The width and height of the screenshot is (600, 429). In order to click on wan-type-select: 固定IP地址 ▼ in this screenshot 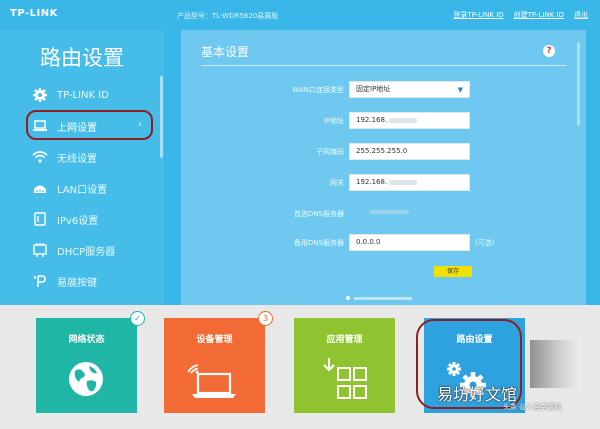, I will do `click(409, 89)`.